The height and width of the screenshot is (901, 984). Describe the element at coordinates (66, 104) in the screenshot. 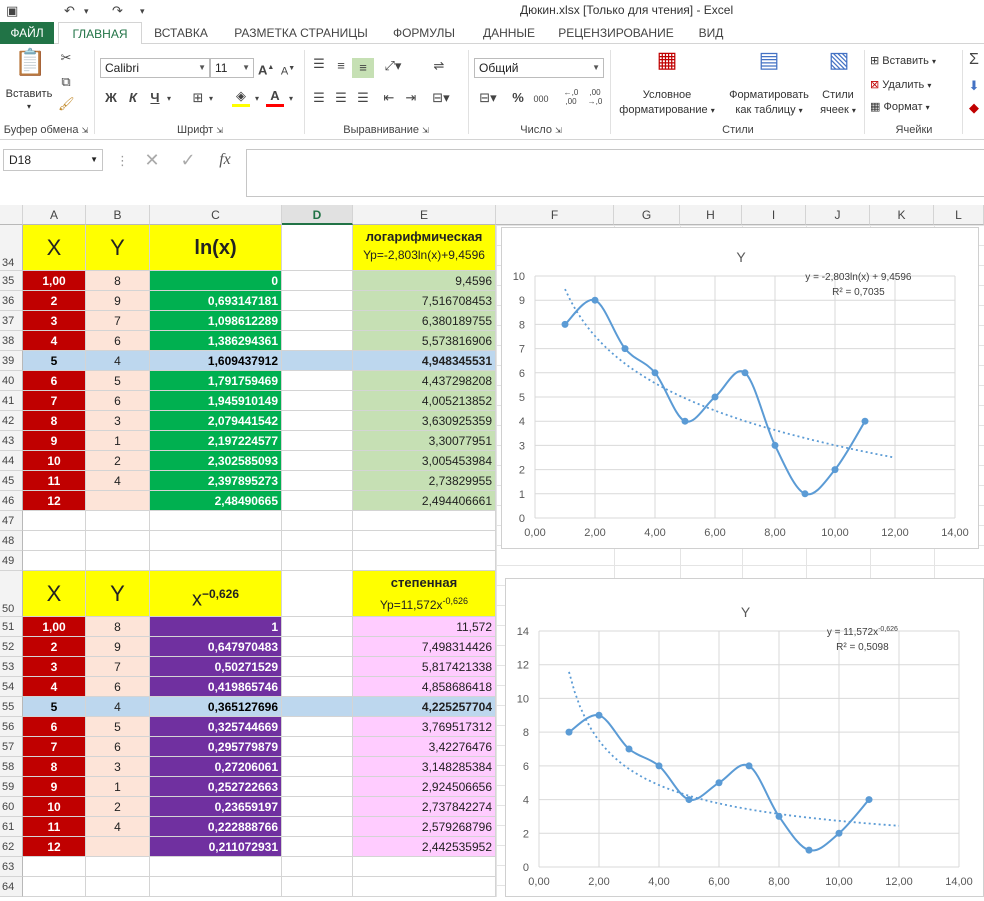

I see `format-painter-icon: 🖌` at that location.